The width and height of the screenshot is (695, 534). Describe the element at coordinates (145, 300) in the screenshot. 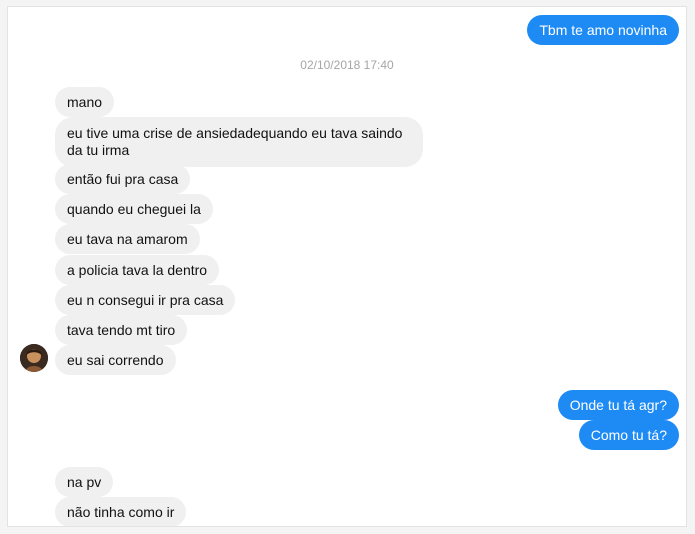

I see `incoming-message: eu n consegui ir pra casa` at that location.